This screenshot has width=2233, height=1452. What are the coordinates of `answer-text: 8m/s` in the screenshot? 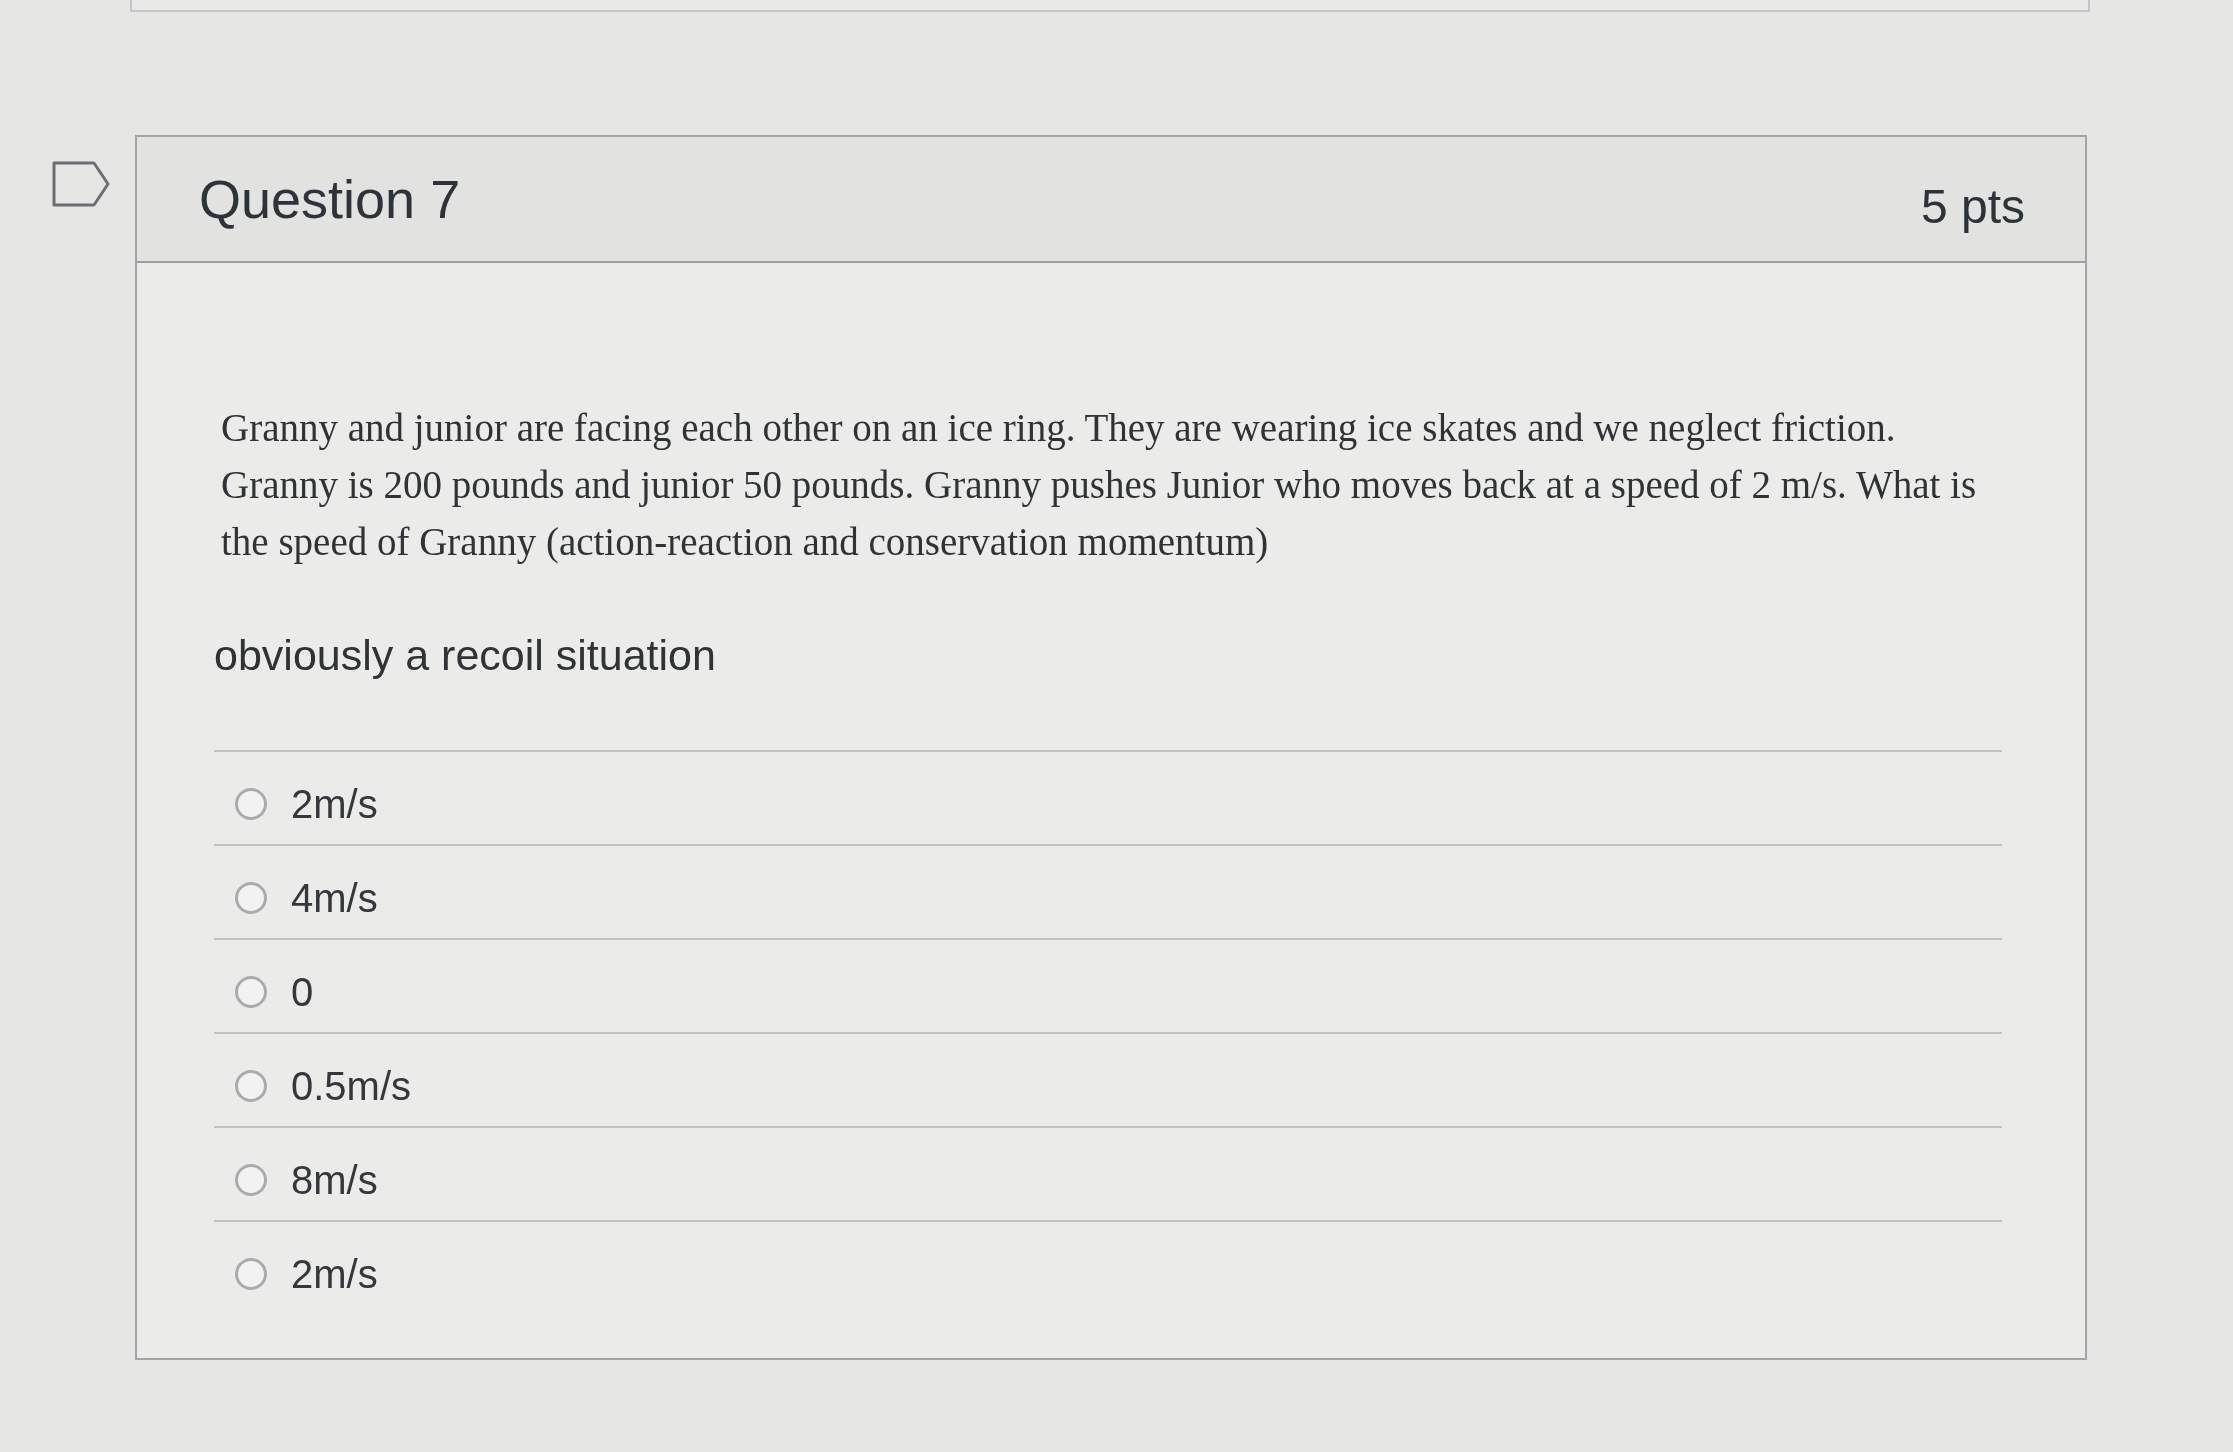 It's located at (334, 1180).